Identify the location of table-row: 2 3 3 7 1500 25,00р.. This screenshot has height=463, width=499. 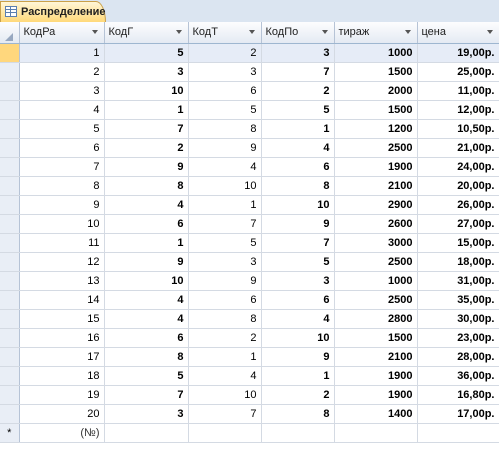
(249, 72).